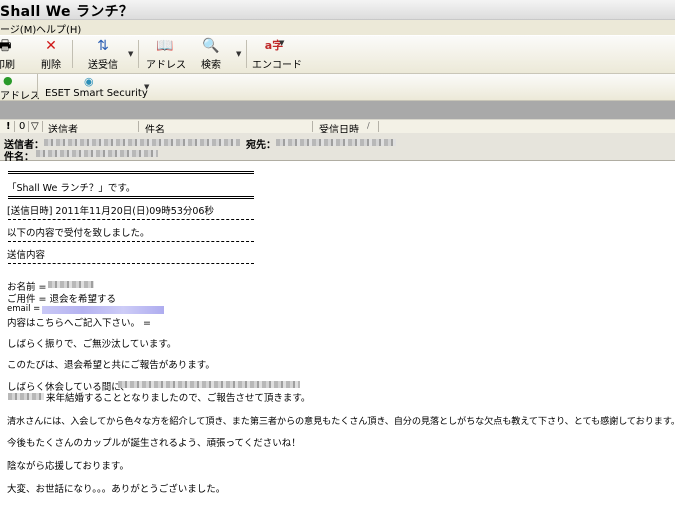 This screenshot has height=507, width=675. Describe the element at coordinates (337, 148) in the screenshot. I see `preview-header: 送信者： 宛先： 件名：` at that location.